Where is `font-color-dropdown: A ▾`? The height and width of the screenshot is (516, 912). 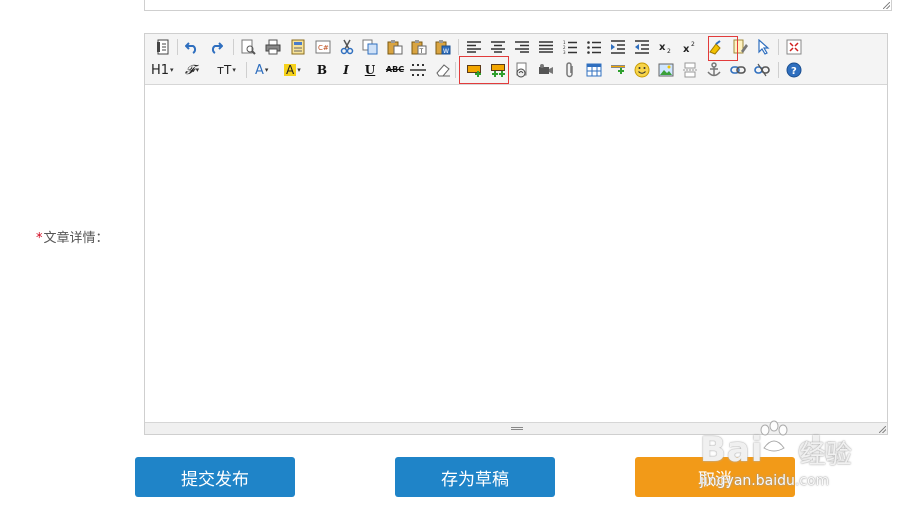
font-color-dropdown: A ▾ is located at coordinates (267, 70).